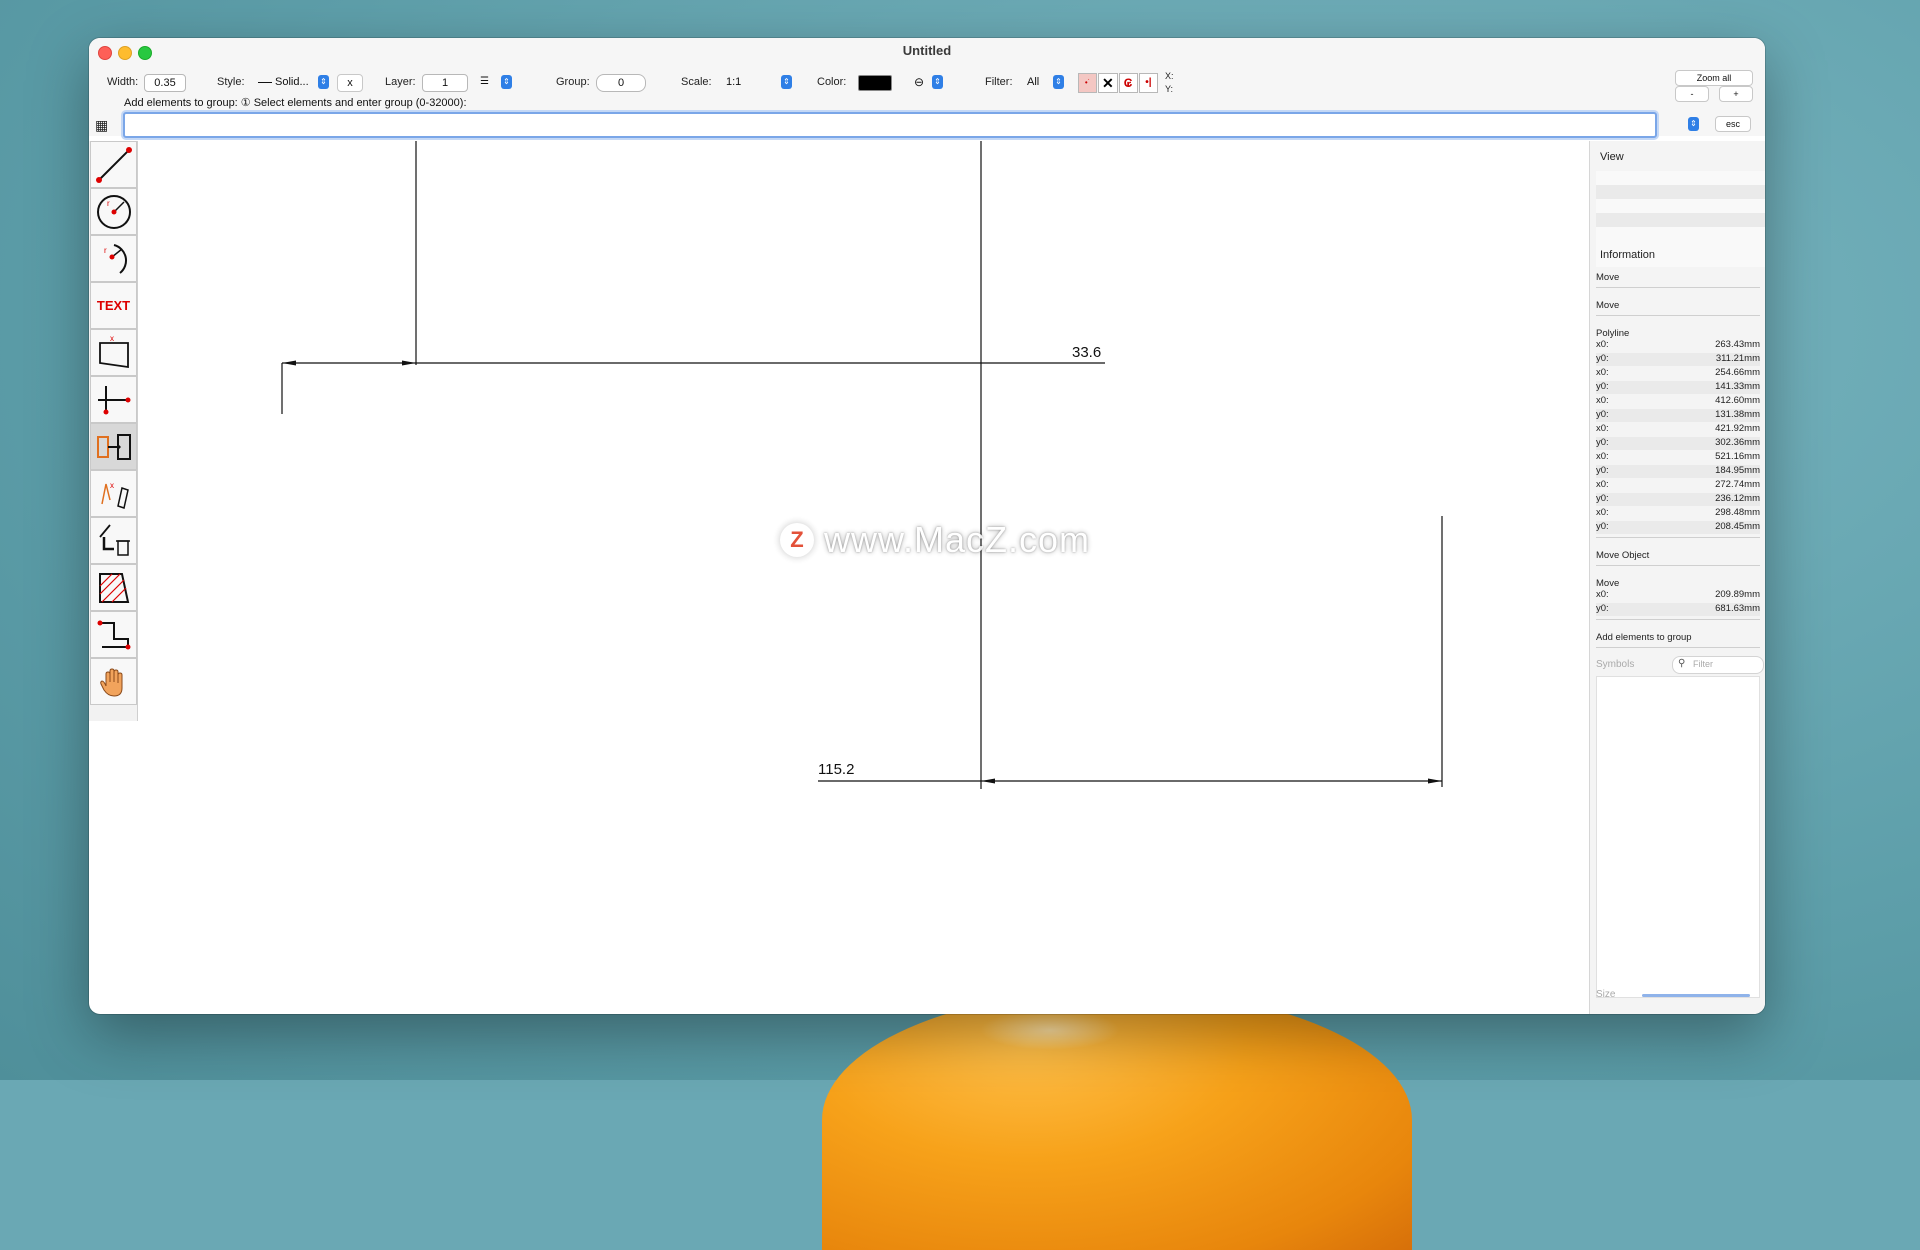  I want to click on layer-field: 1, so click(445, 83).